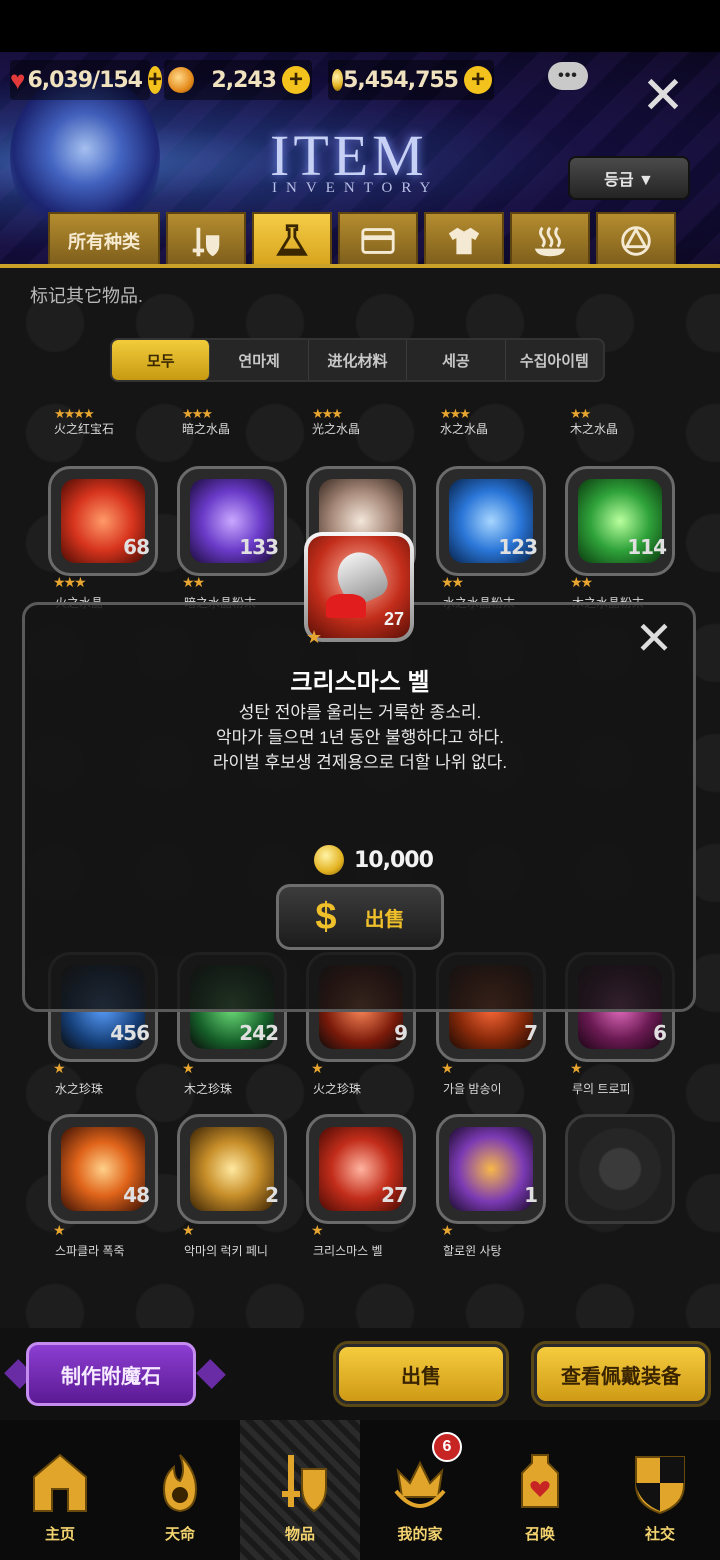 This screenshot has width=720, height=1560. Describe the element at coordinates (79, 1089) in the screenshot. I see `item-name: 水之珍珠` at that location.